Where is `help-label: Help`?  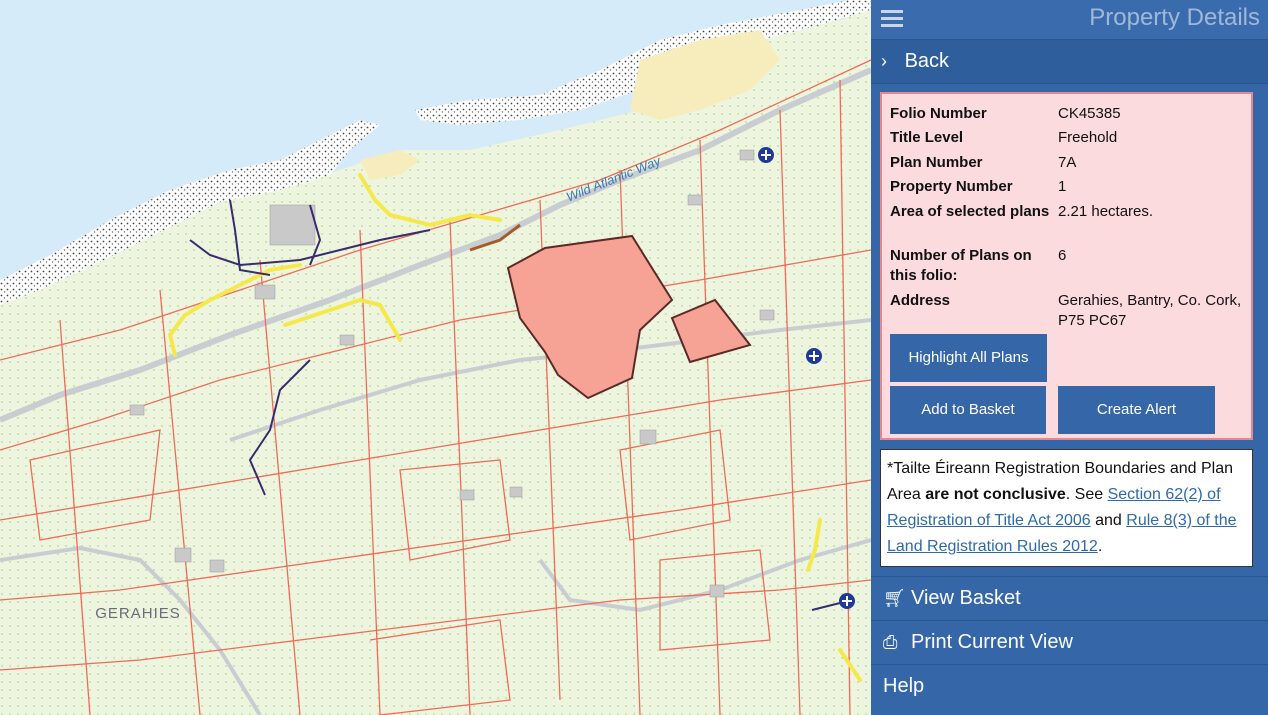 help-label: Help is located at coordinates (904, 686).